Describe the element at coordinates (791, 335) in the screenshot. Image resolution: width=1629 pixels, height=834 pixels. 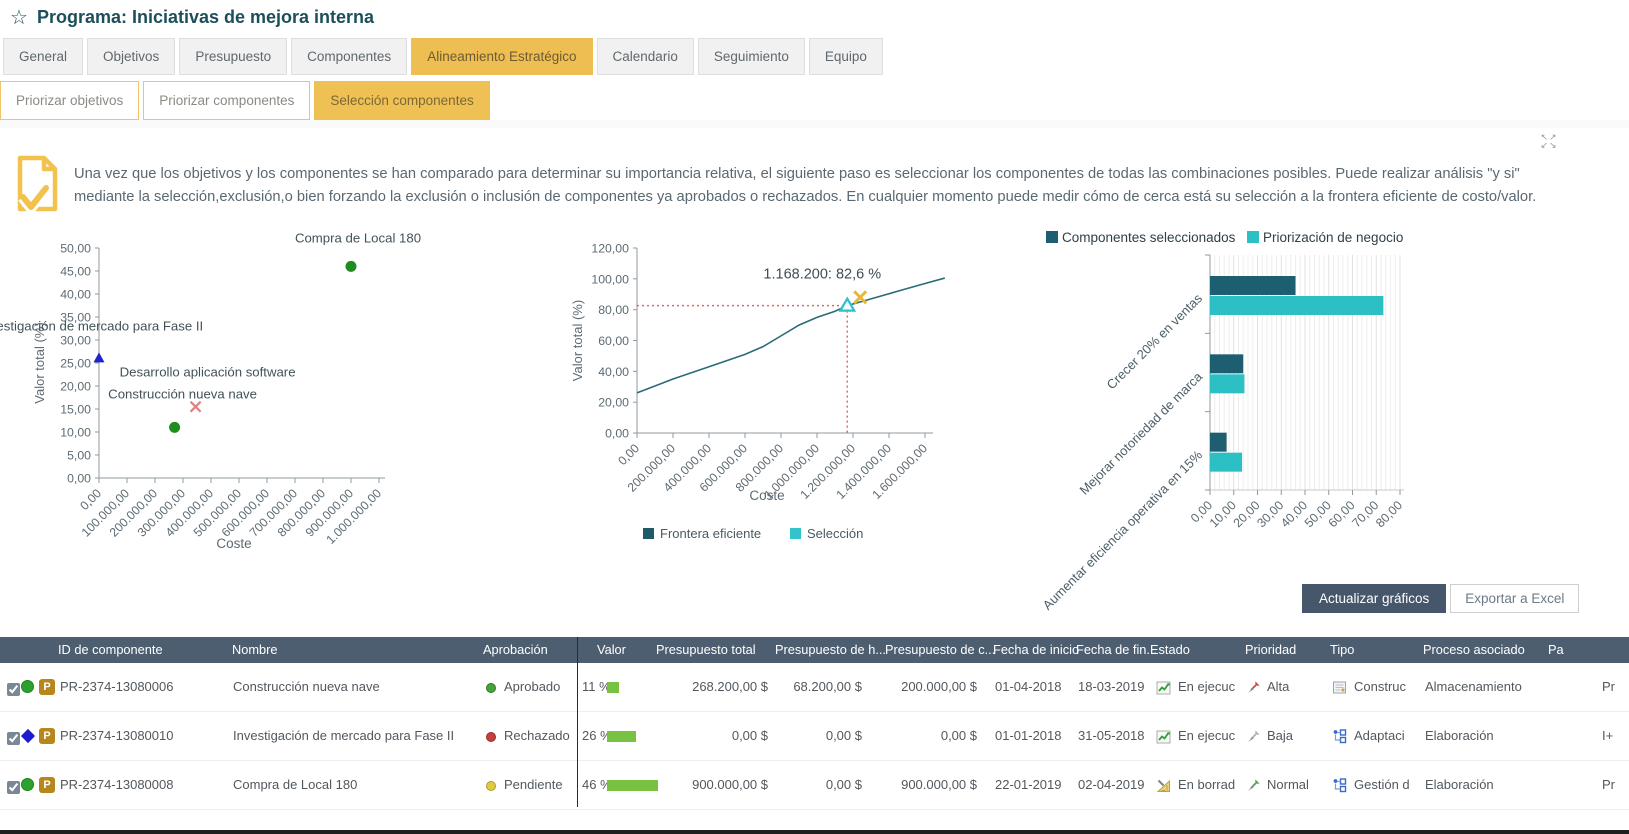
I see `frontier-line` at that location.